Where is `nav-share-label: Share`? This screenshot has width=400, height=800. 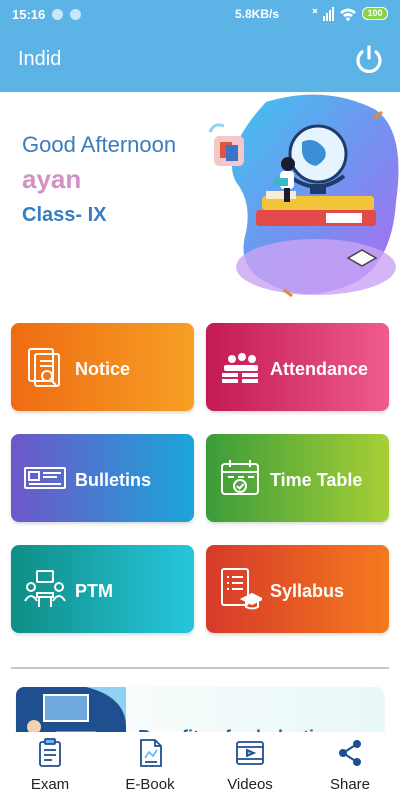 nav-share-label: Share is located at coordinates (350, 784).